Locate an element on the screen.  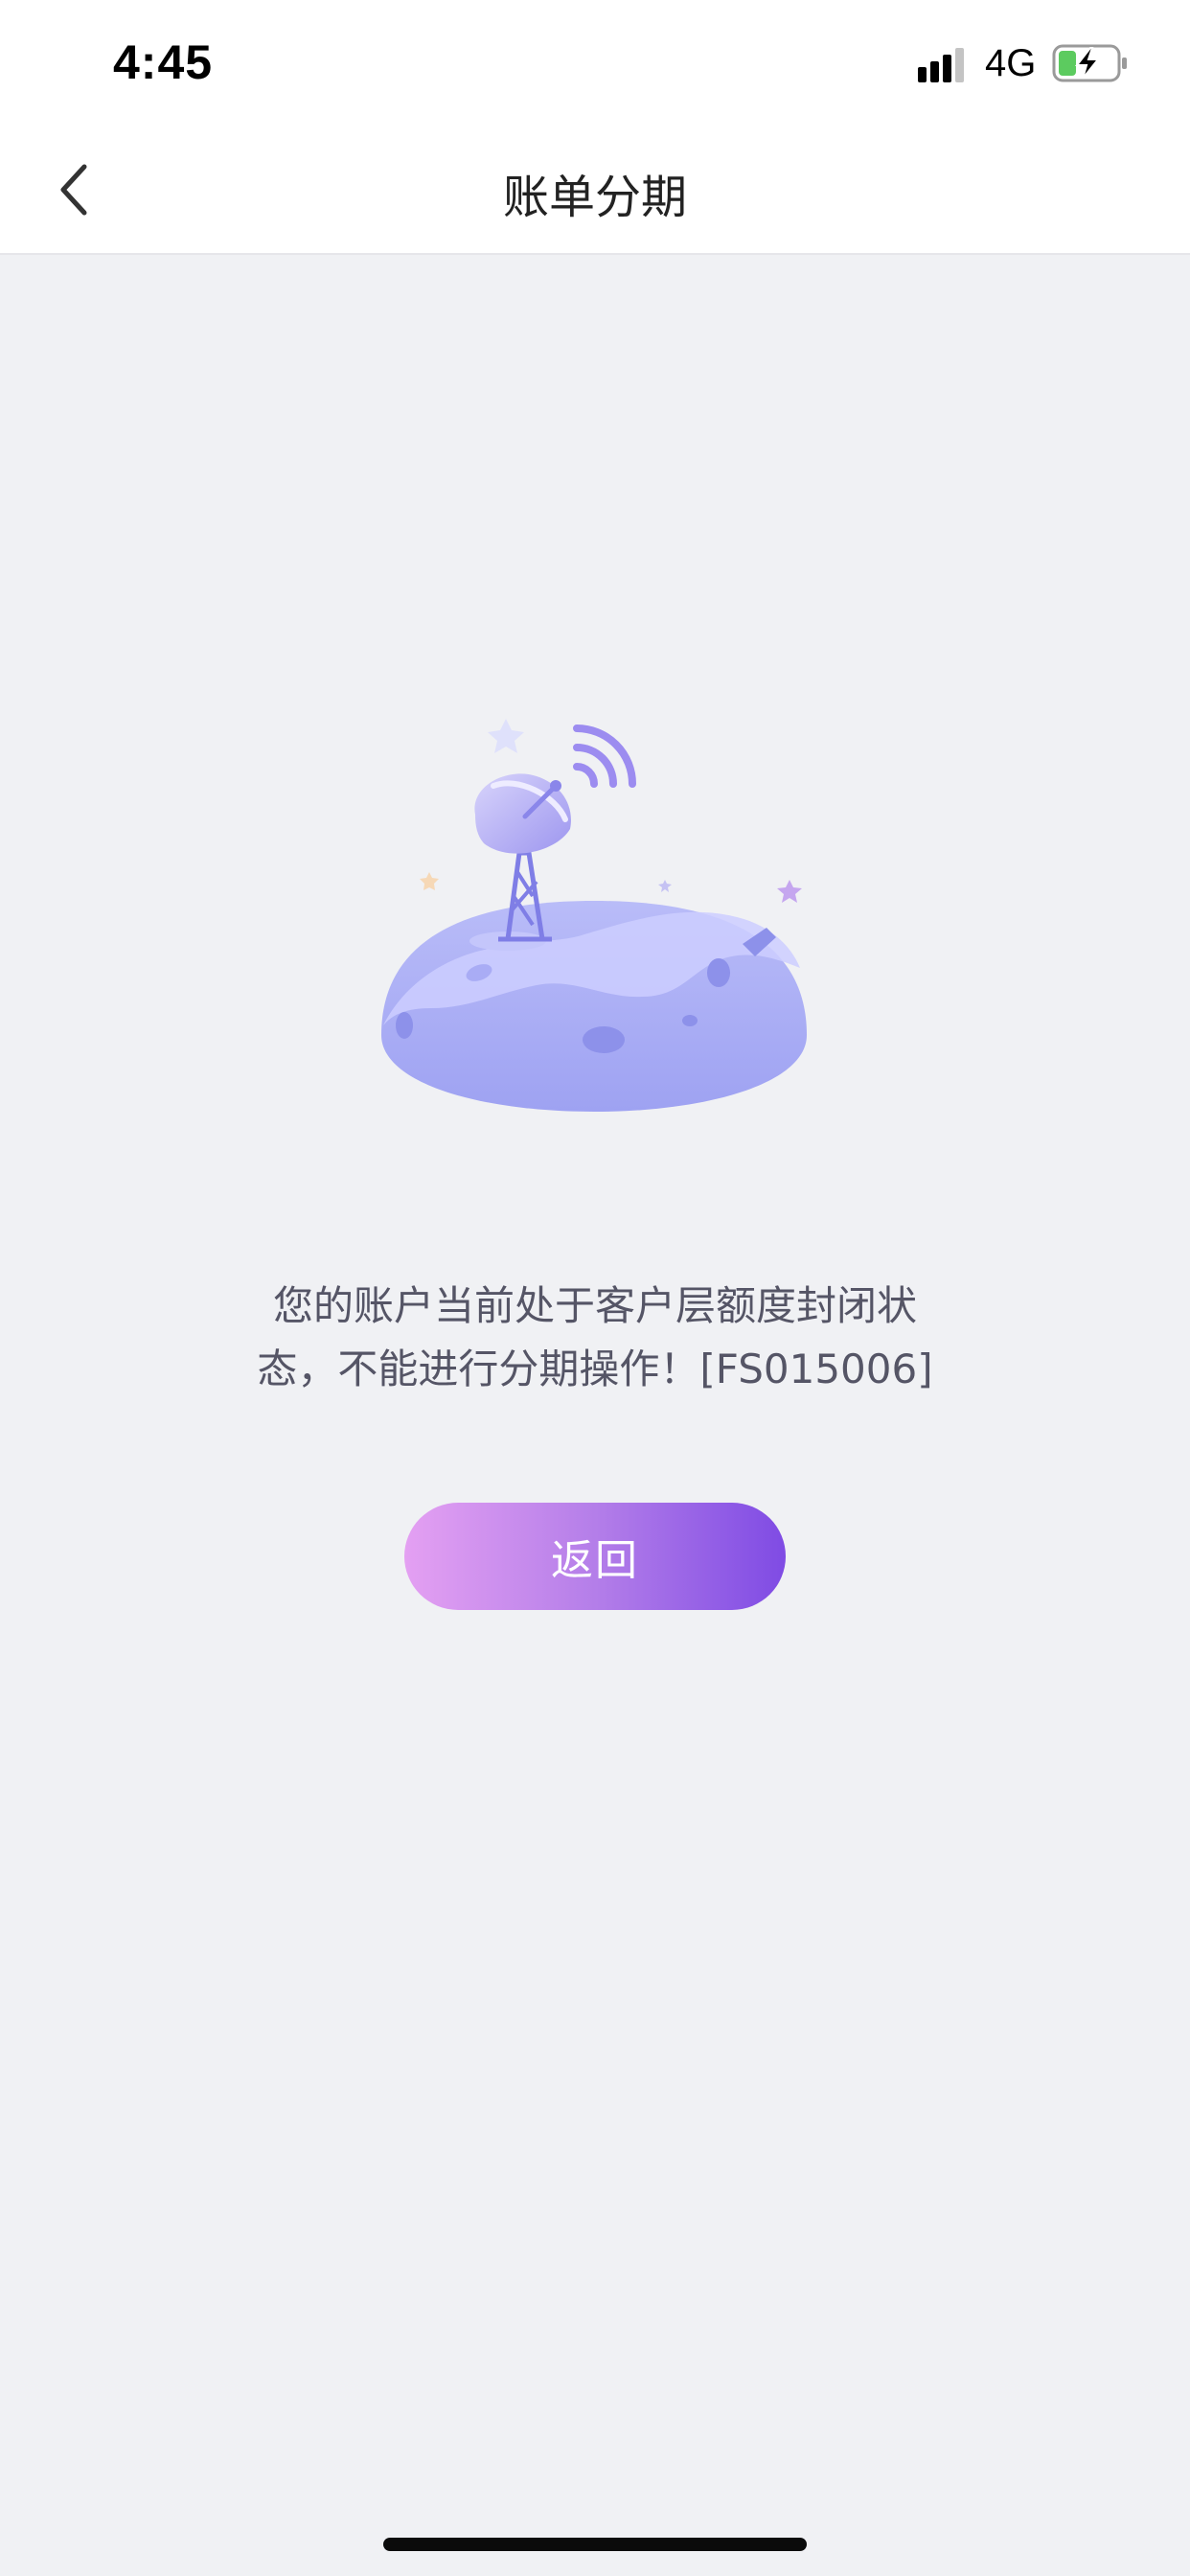
status-bar: 4:45 4G is located at coordinates (595, 63).